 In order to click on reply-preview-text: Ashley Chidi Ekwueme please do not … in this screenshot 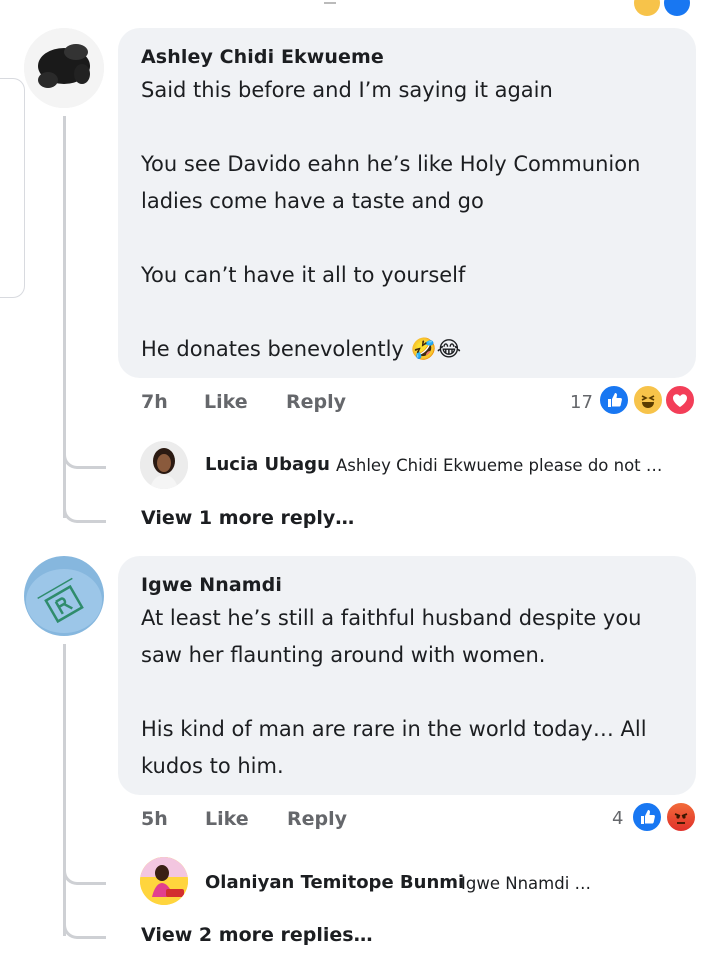, I will do `click(499, 465)`.